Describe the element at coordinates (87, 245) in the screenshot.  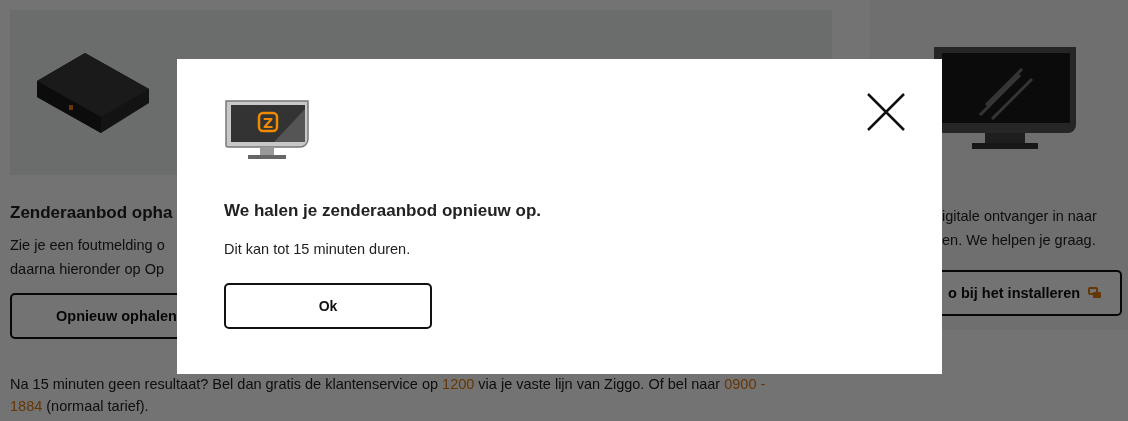
I see `description-text: Zie je een foutmelding o` at that location.